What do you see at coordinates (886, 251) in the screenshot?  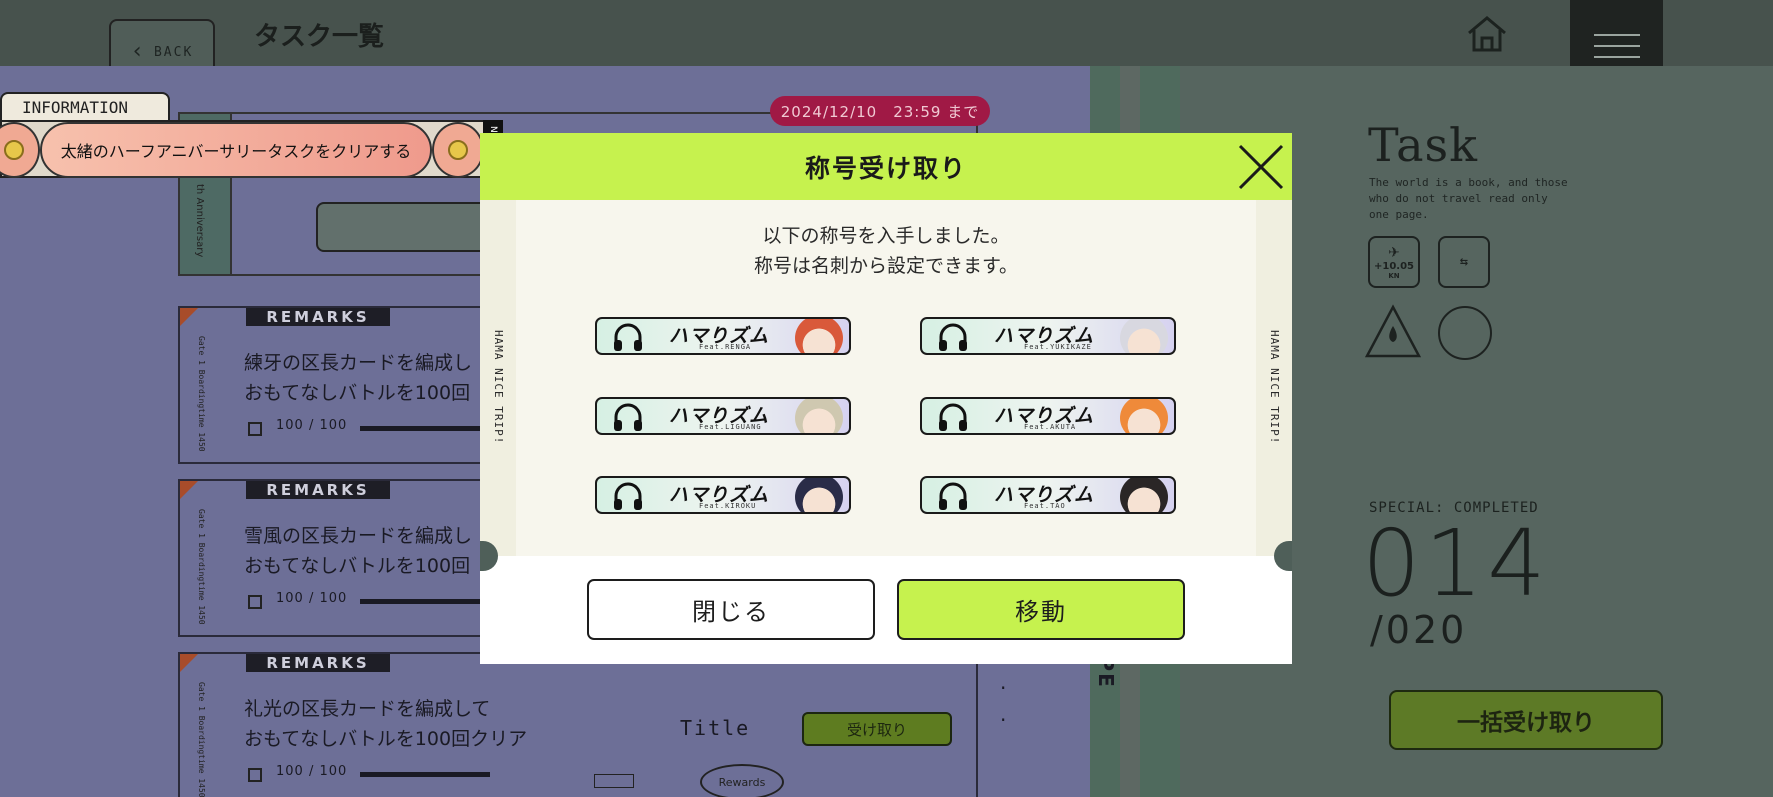 I see `modal-message: 以下の称号を入手しました。 称号は名刺から設定できます。` at bounding box center [886, 251].